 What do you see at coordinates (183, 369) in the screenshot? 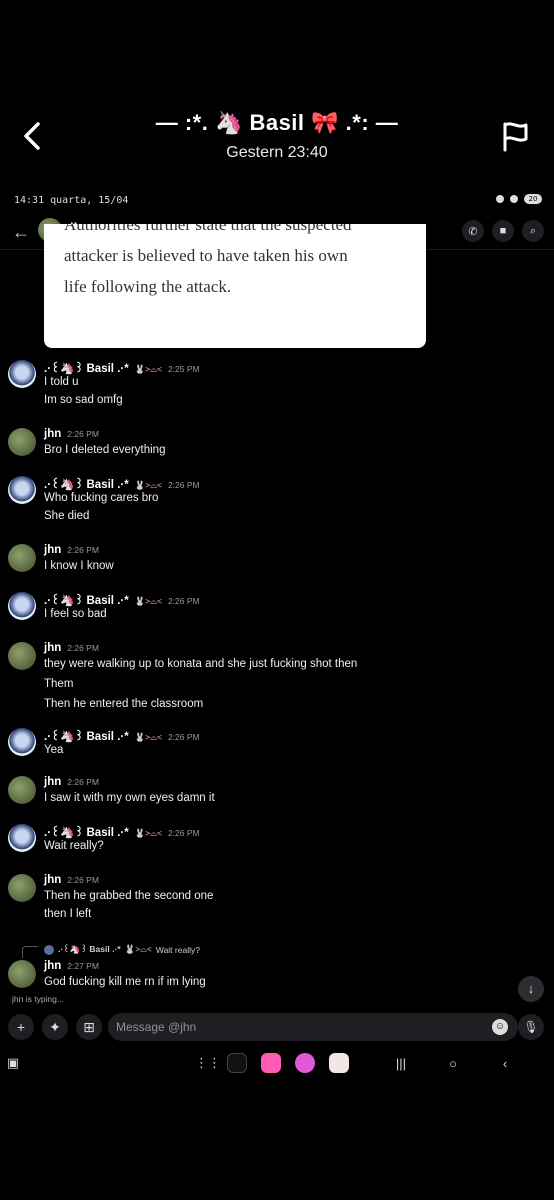
I see `message-timestamp: 2:25 PM` at bounding box center [183, 369].